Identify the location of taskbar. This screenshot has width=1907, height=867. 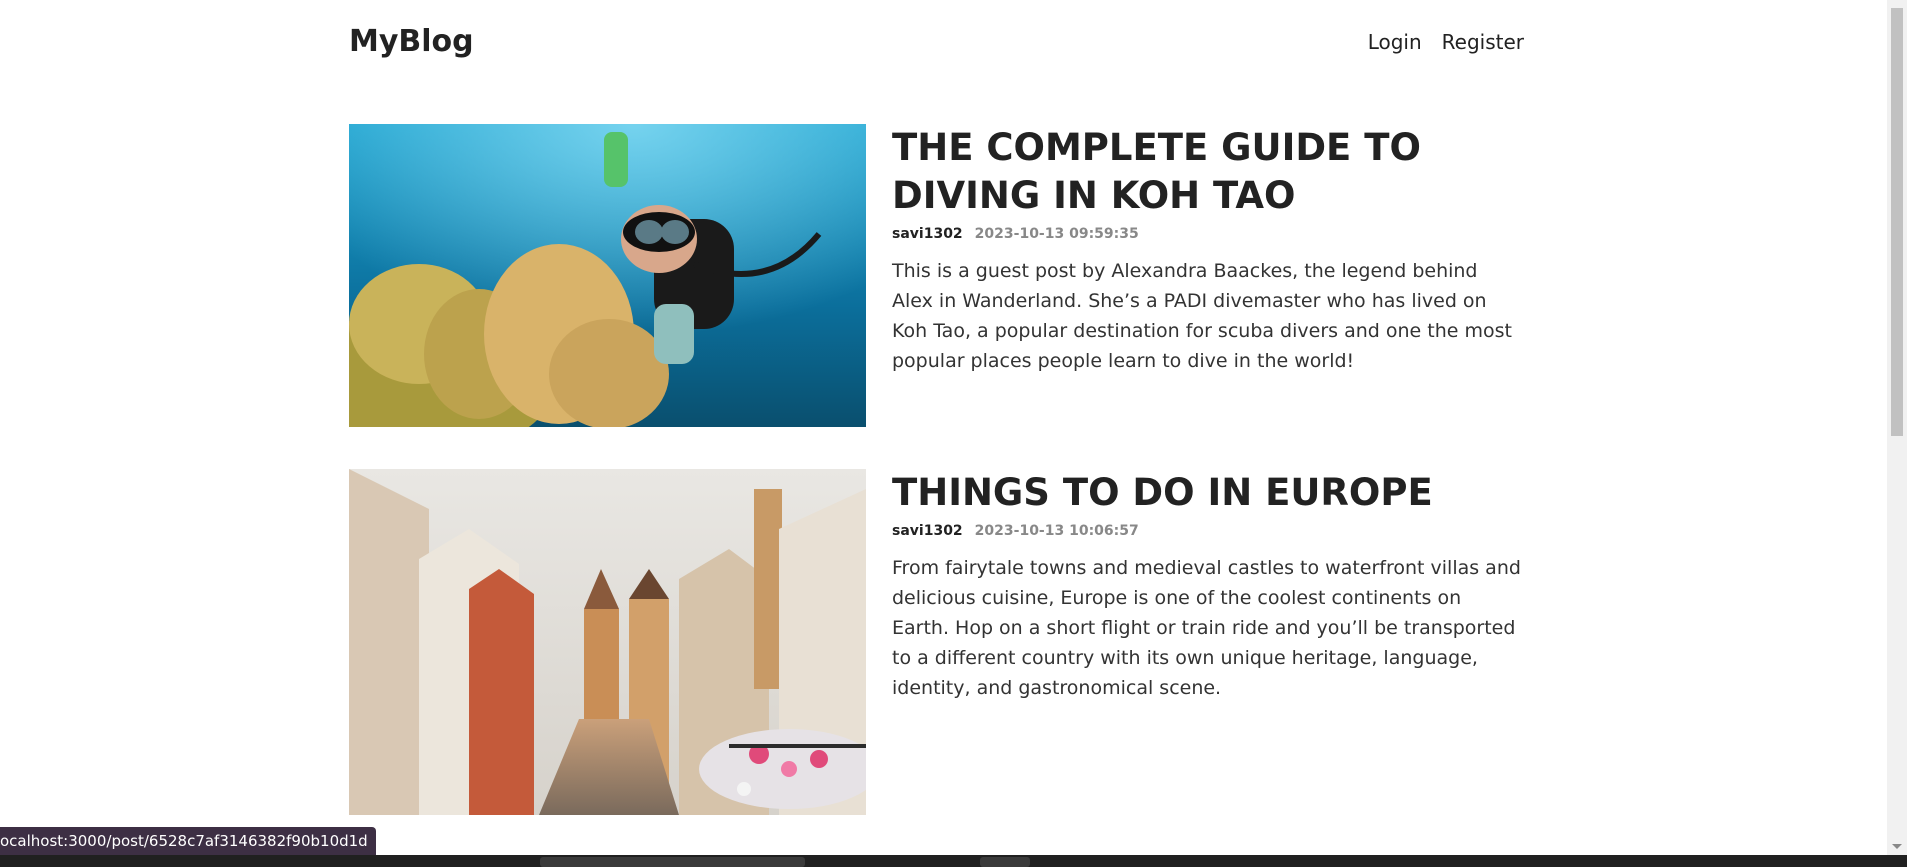
(953, 861).